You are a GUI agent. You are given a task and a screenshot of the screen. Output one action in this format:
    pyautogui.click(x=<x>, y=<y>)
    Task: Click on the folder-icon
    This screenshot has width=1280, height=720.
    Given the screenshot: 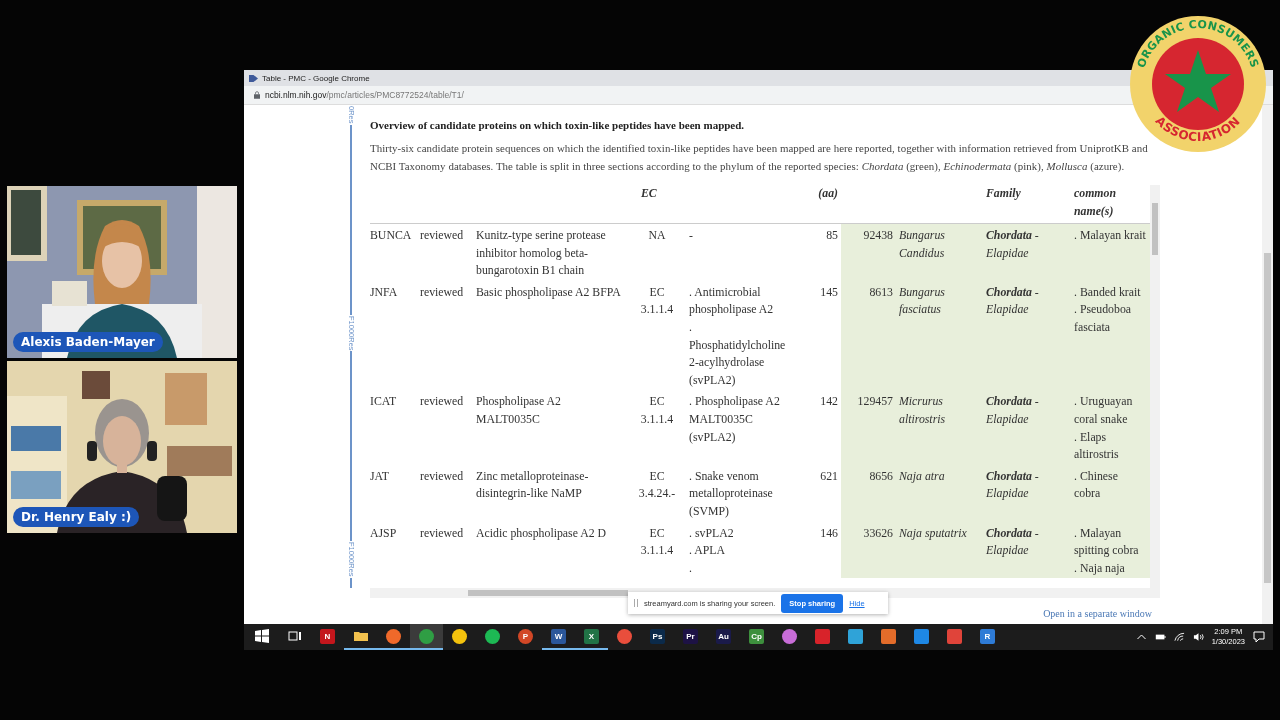 What is the action you would take?
    pyautogui.click(x=360, y=636)
    